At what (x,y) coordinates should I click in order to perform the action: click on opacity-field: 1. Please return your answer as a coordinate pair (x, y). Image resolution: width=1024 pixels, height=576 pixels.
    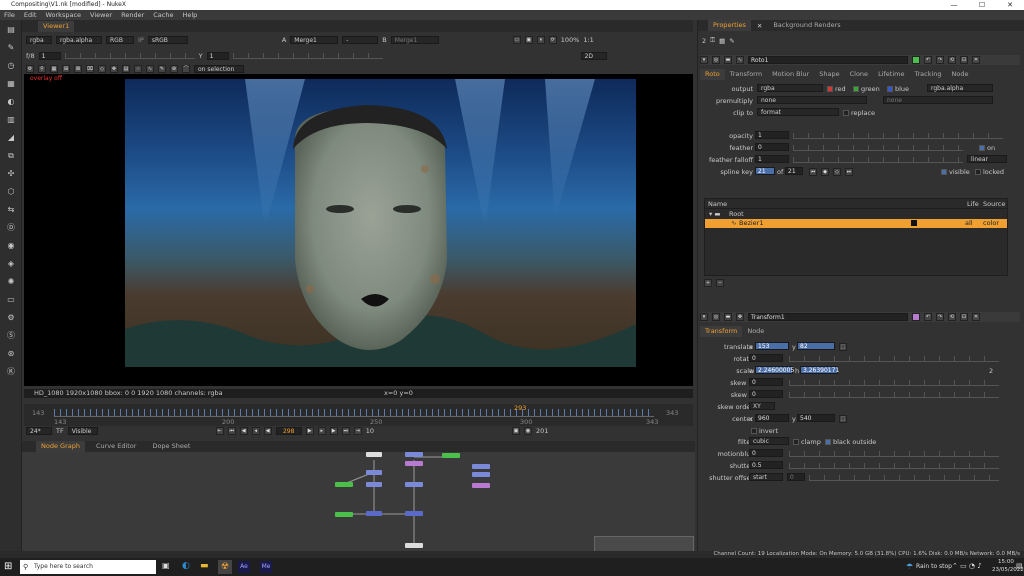
    Looking at the image, I should click on (772, 135).